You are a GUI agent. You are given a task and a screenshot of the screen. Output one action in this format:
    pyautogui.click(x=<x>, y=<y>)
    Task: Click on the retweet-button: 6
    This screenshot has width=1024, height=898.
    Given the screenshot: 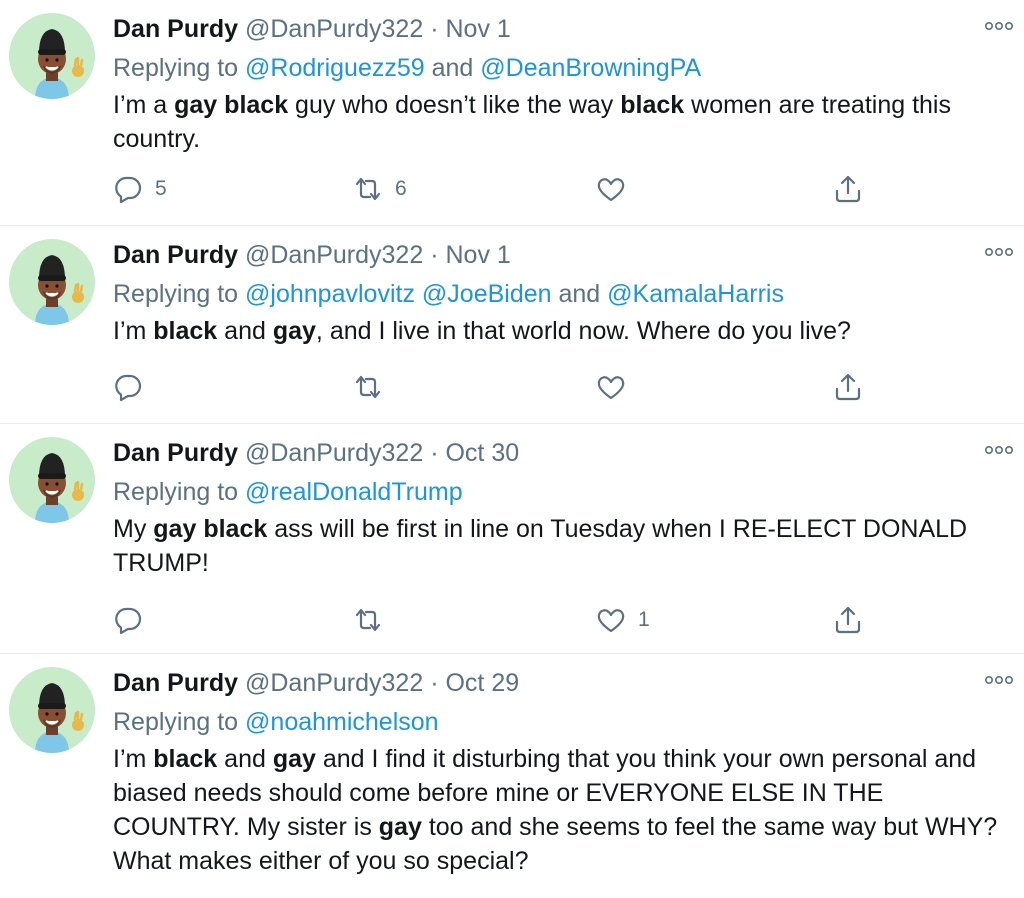 What is the action you would take?
    pyautogui.click(x=380, y=189)
    